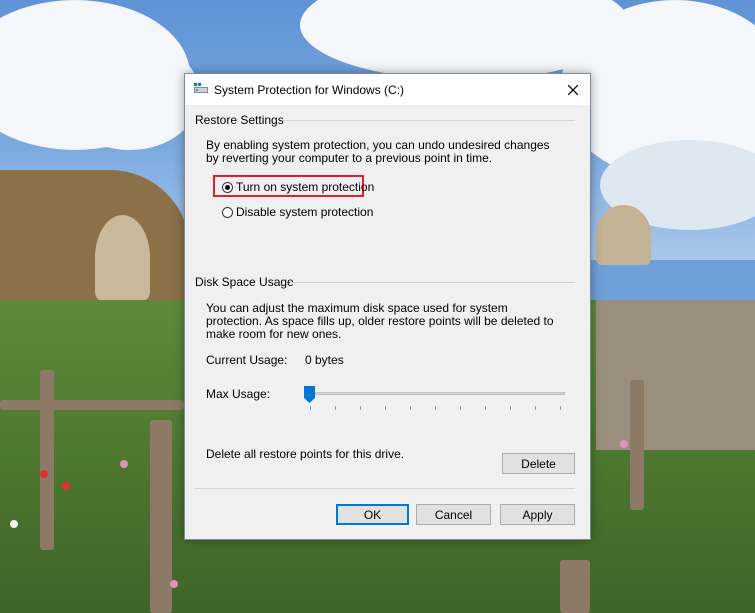 Image resolution: width=755 pixels, height=613 pixels. Describe the element at coordinates (247, 360) in the screenshot. I see `current-usage-label: Current Usage:` at that location.